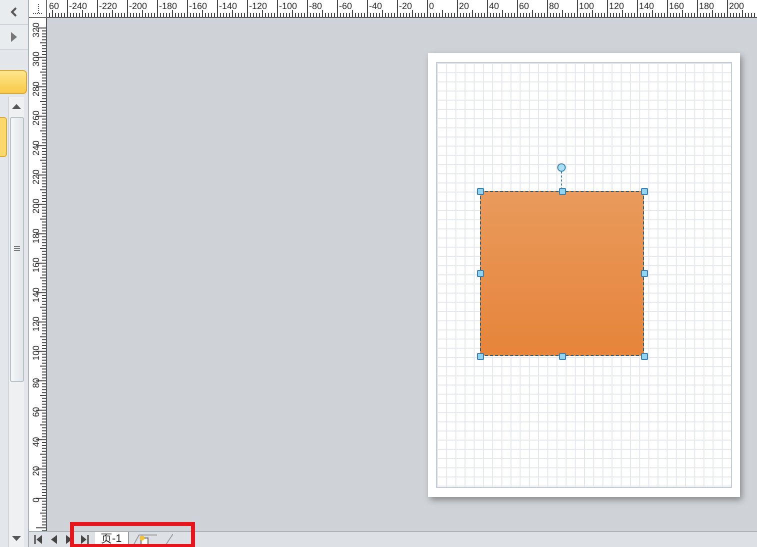  Describe the element at coordinates (258, 6) in the screenshot. I see `ruler-label: -120` at that location.